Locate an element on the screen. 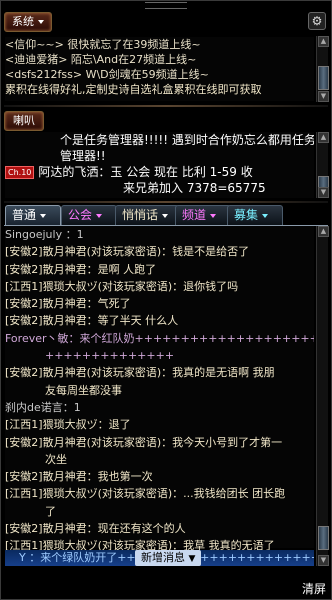 This screenshot has height=600, width=332. system-scrollbar: ▲ ▼ is located at coordinates (322, 69).